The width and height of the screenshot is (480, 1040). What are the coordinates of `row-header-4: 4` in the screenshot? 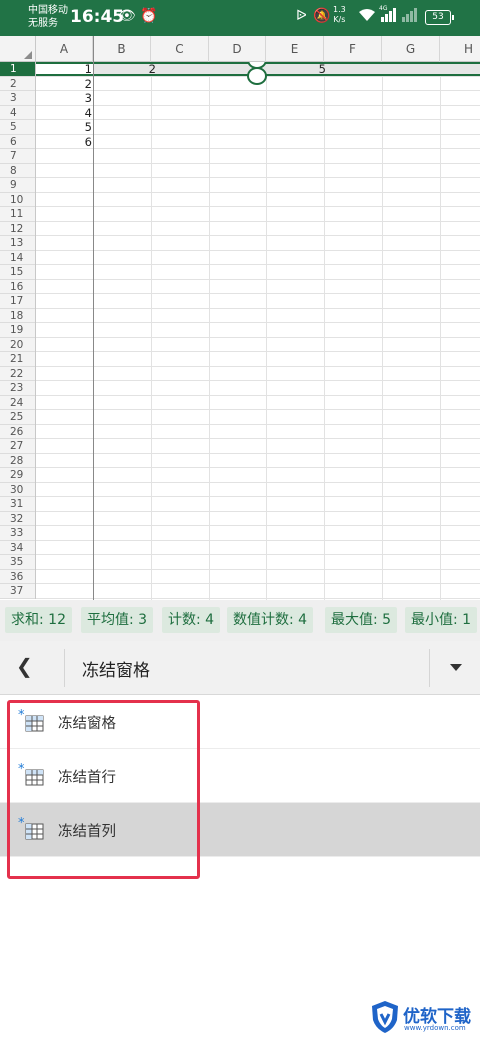 It's located at (17, 113).